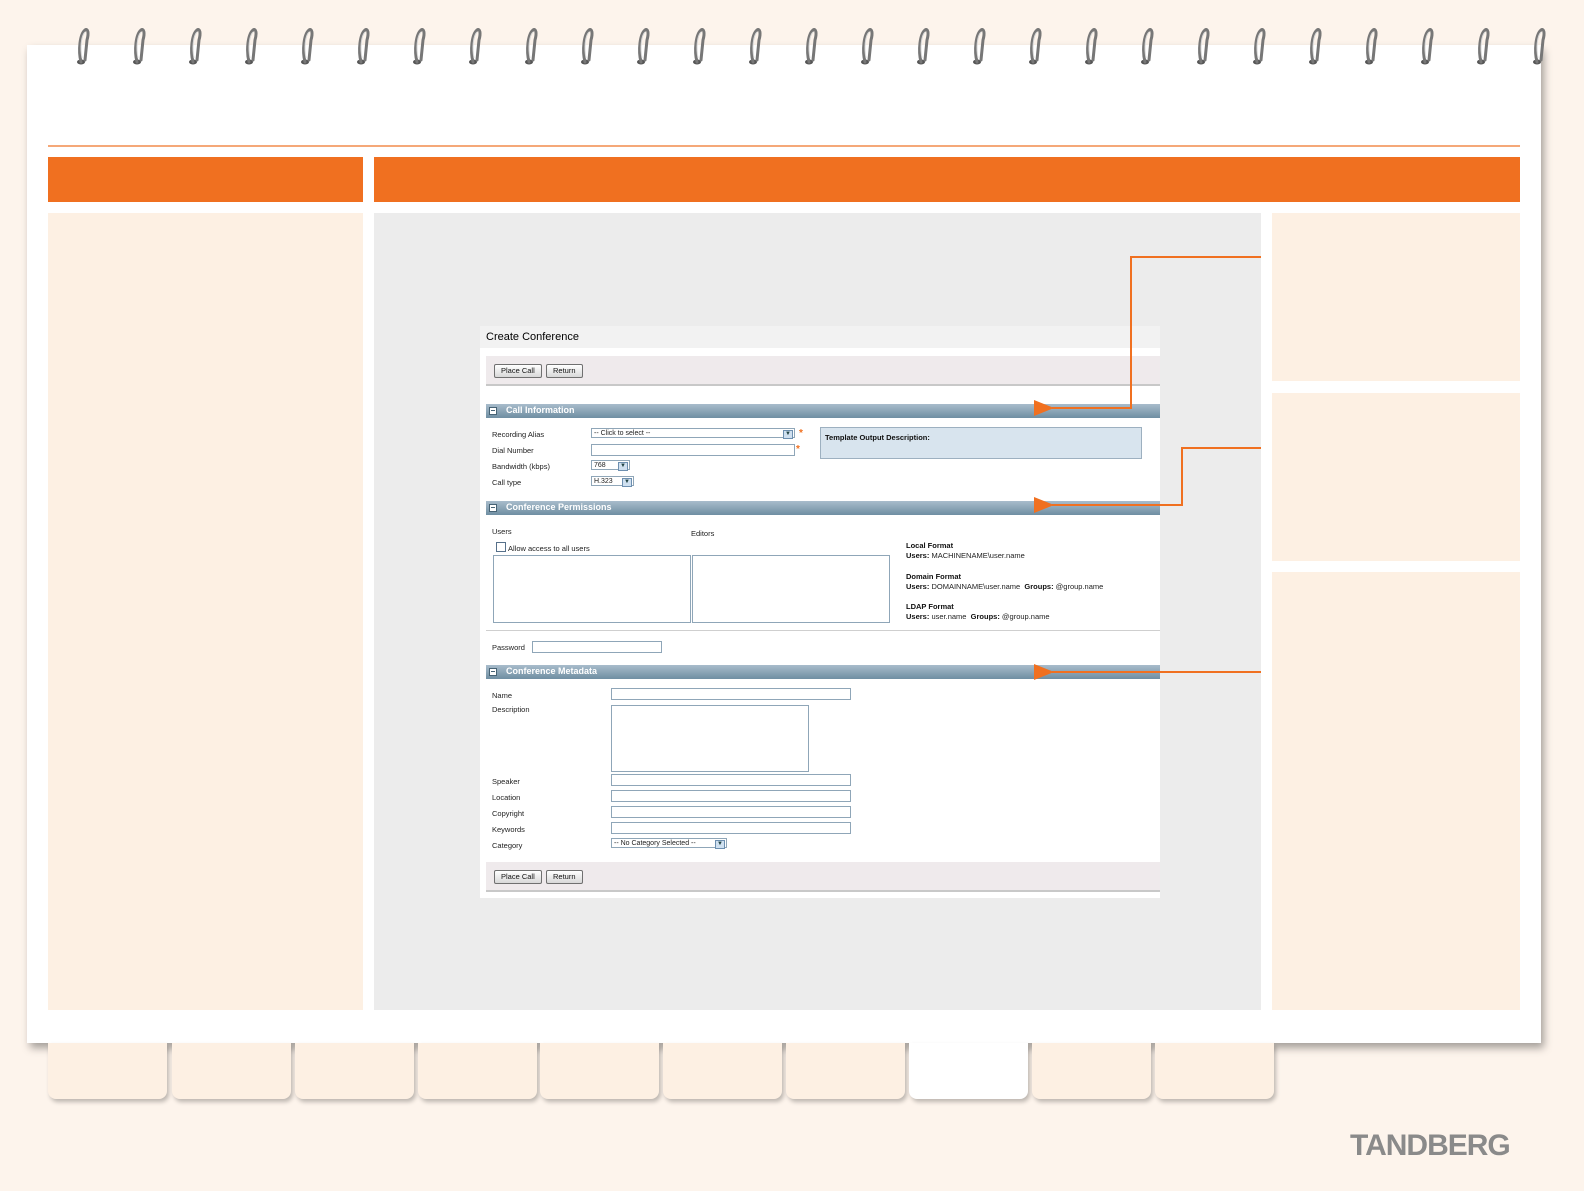 This screenshot has height=1191, width=1584. What do you see at coordinates (507, 845) in the screenshot?
I see `category-label: Category` at bounding box center [507, 845].